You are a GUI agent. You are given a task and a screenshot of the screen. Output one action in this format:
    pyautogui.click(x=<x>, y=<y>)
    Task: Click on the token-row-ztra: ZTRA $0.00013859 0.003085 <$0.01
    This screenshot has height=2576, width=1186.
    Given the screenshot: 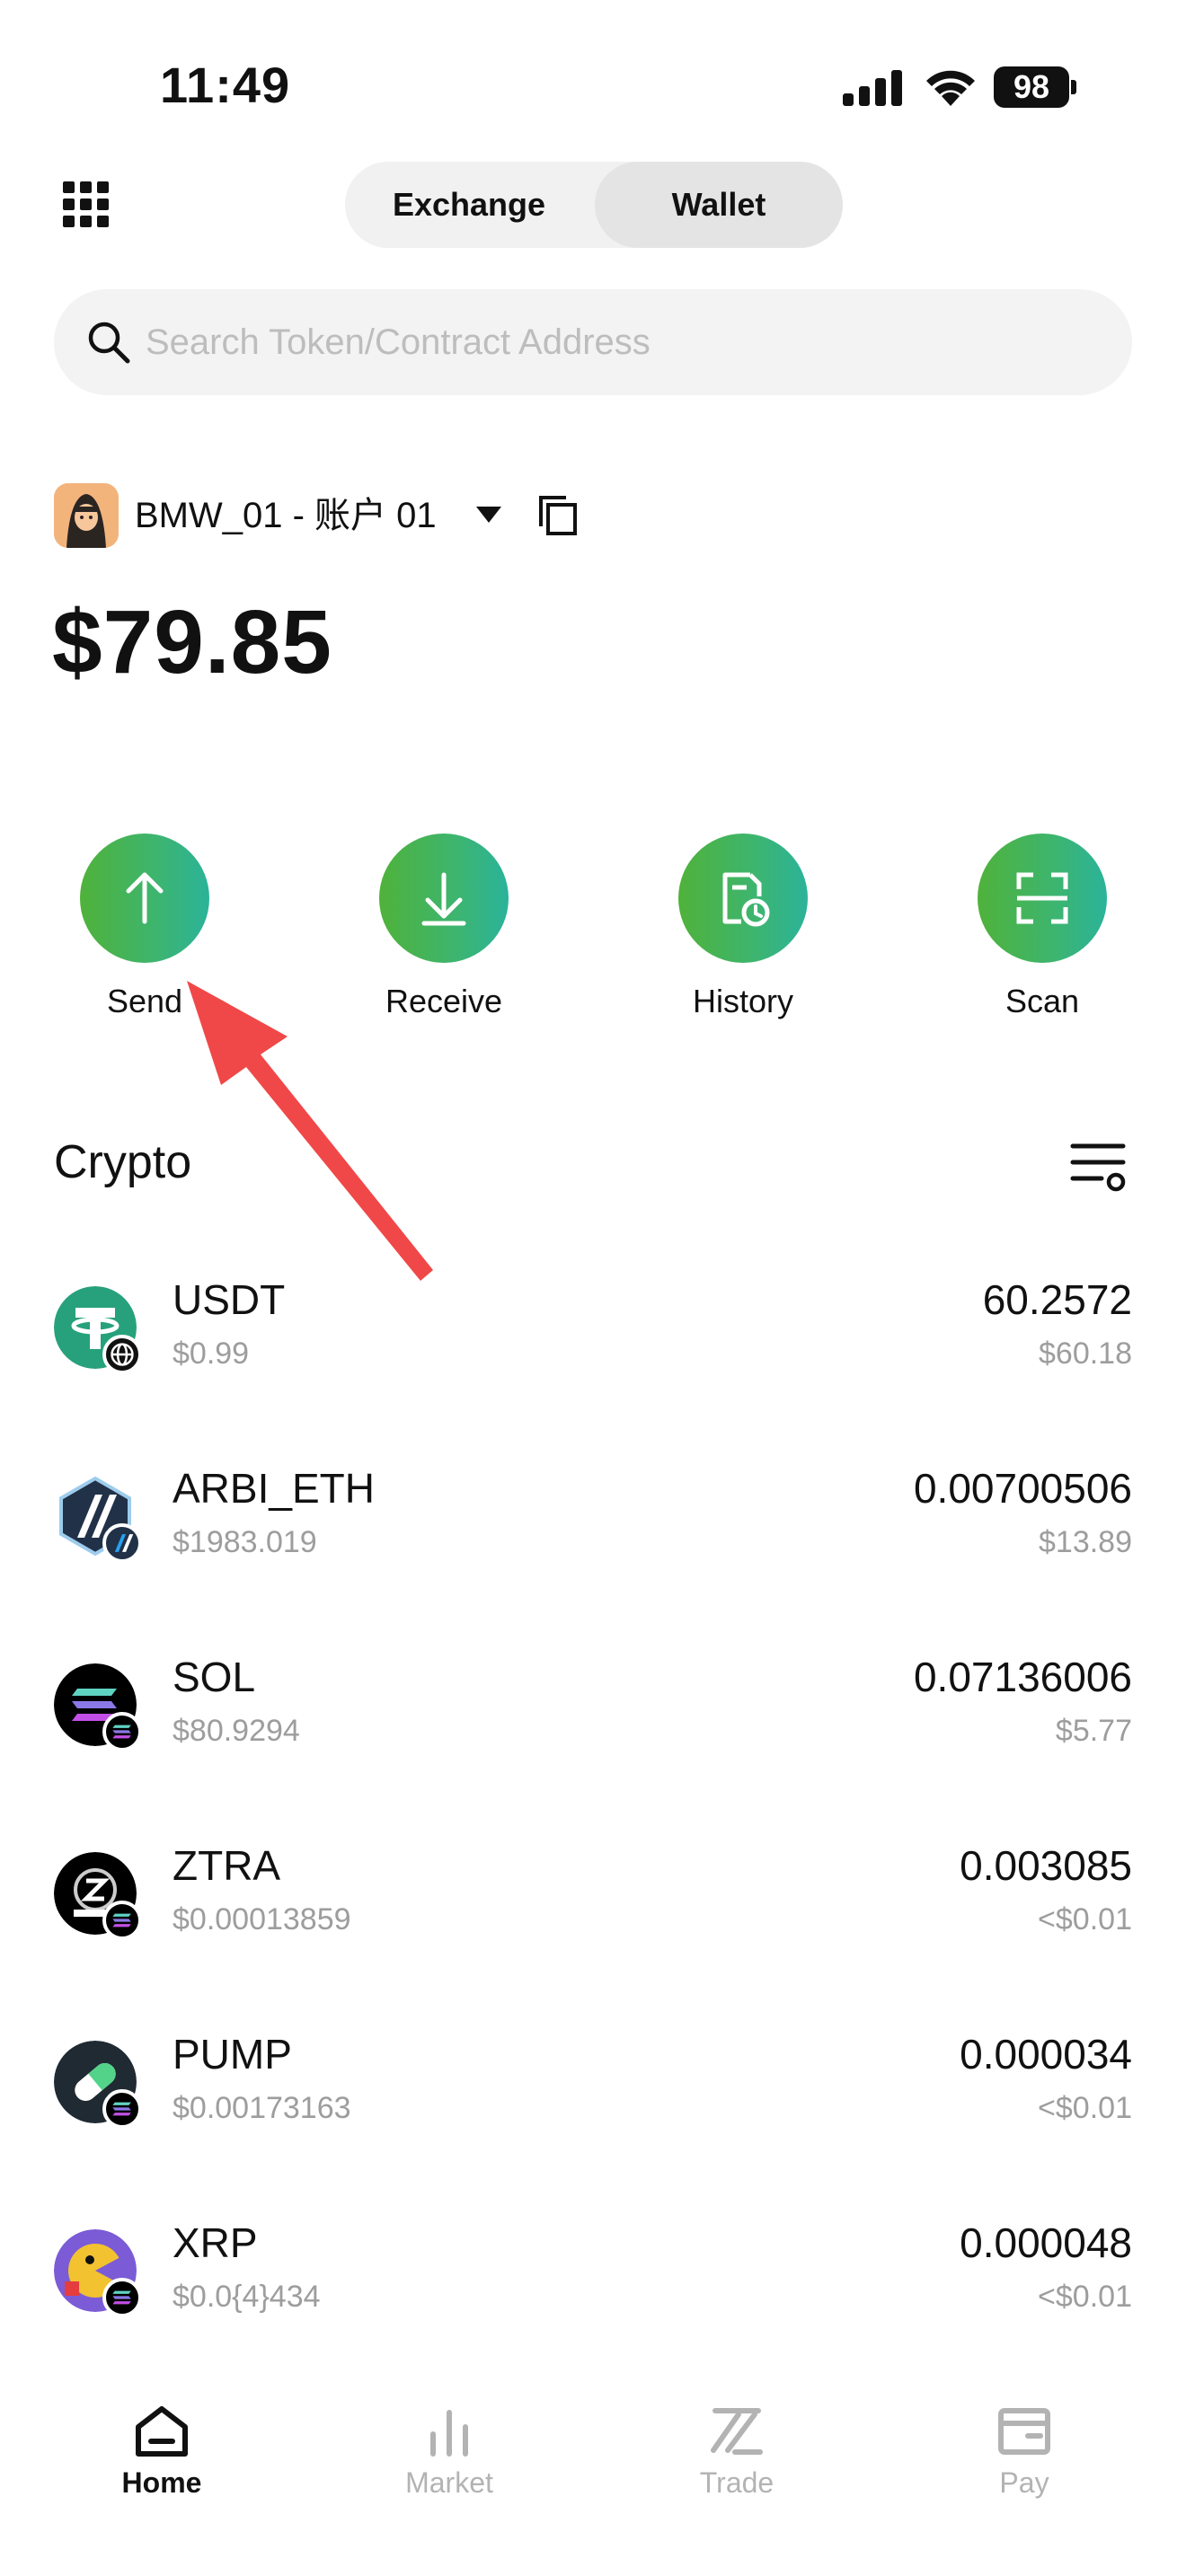 What is the action you would take?
    pyautogui.click(x=593, y=1942)
    